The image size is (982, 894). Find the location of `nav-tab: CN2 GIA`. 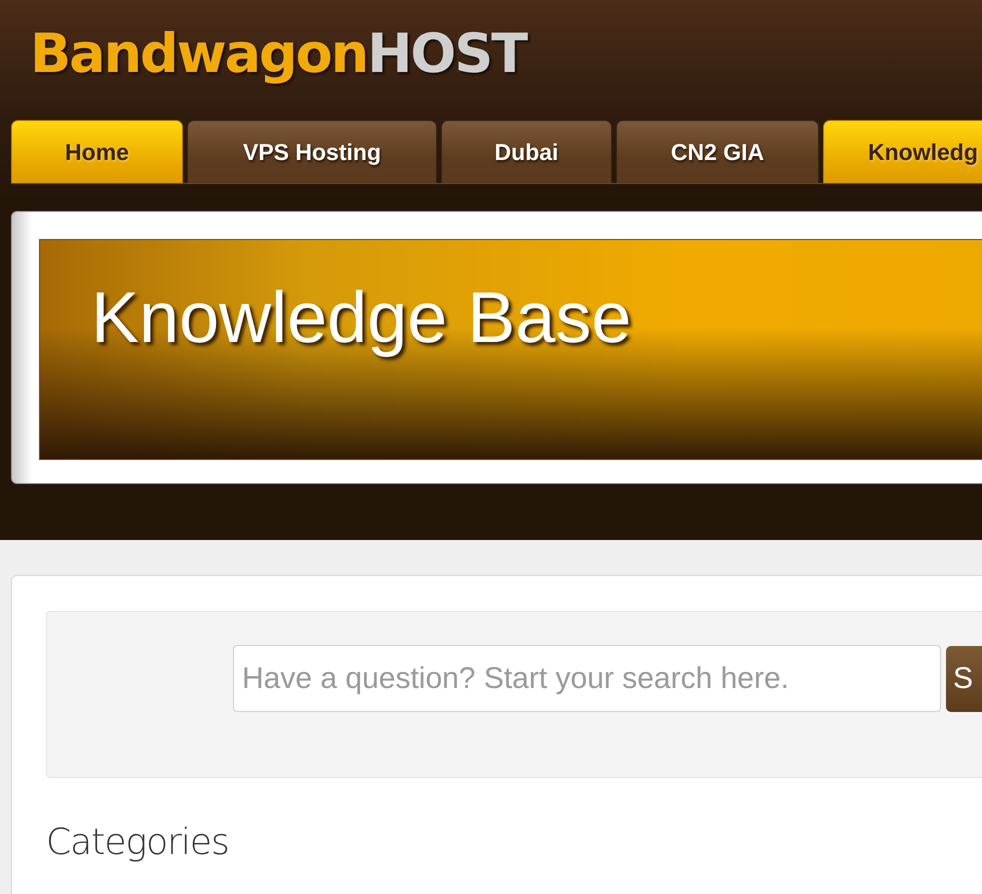

nav-tab: CN2 GIA is located at coordinates (717, 151).